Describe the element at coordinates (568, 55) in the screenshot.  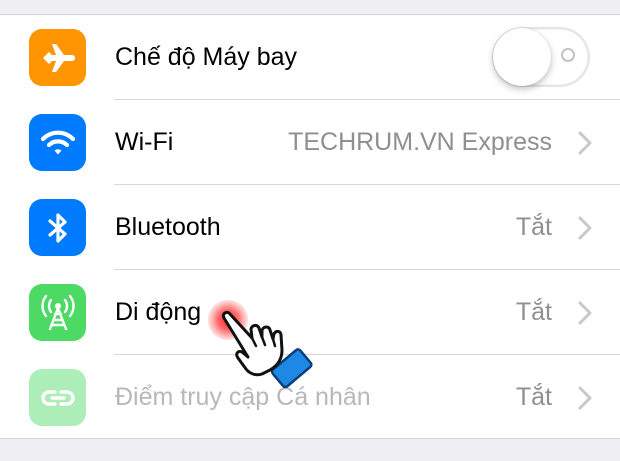
I see `toggle-off-indicator` at that location.